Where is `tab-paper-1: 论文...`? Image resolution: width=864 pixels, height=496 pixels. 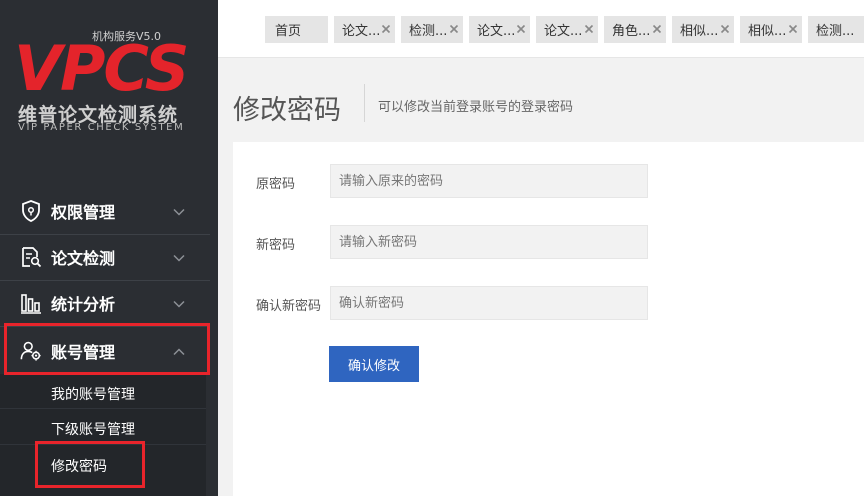 tab-paper-1: 论文... is located at coordinates (364, 29).